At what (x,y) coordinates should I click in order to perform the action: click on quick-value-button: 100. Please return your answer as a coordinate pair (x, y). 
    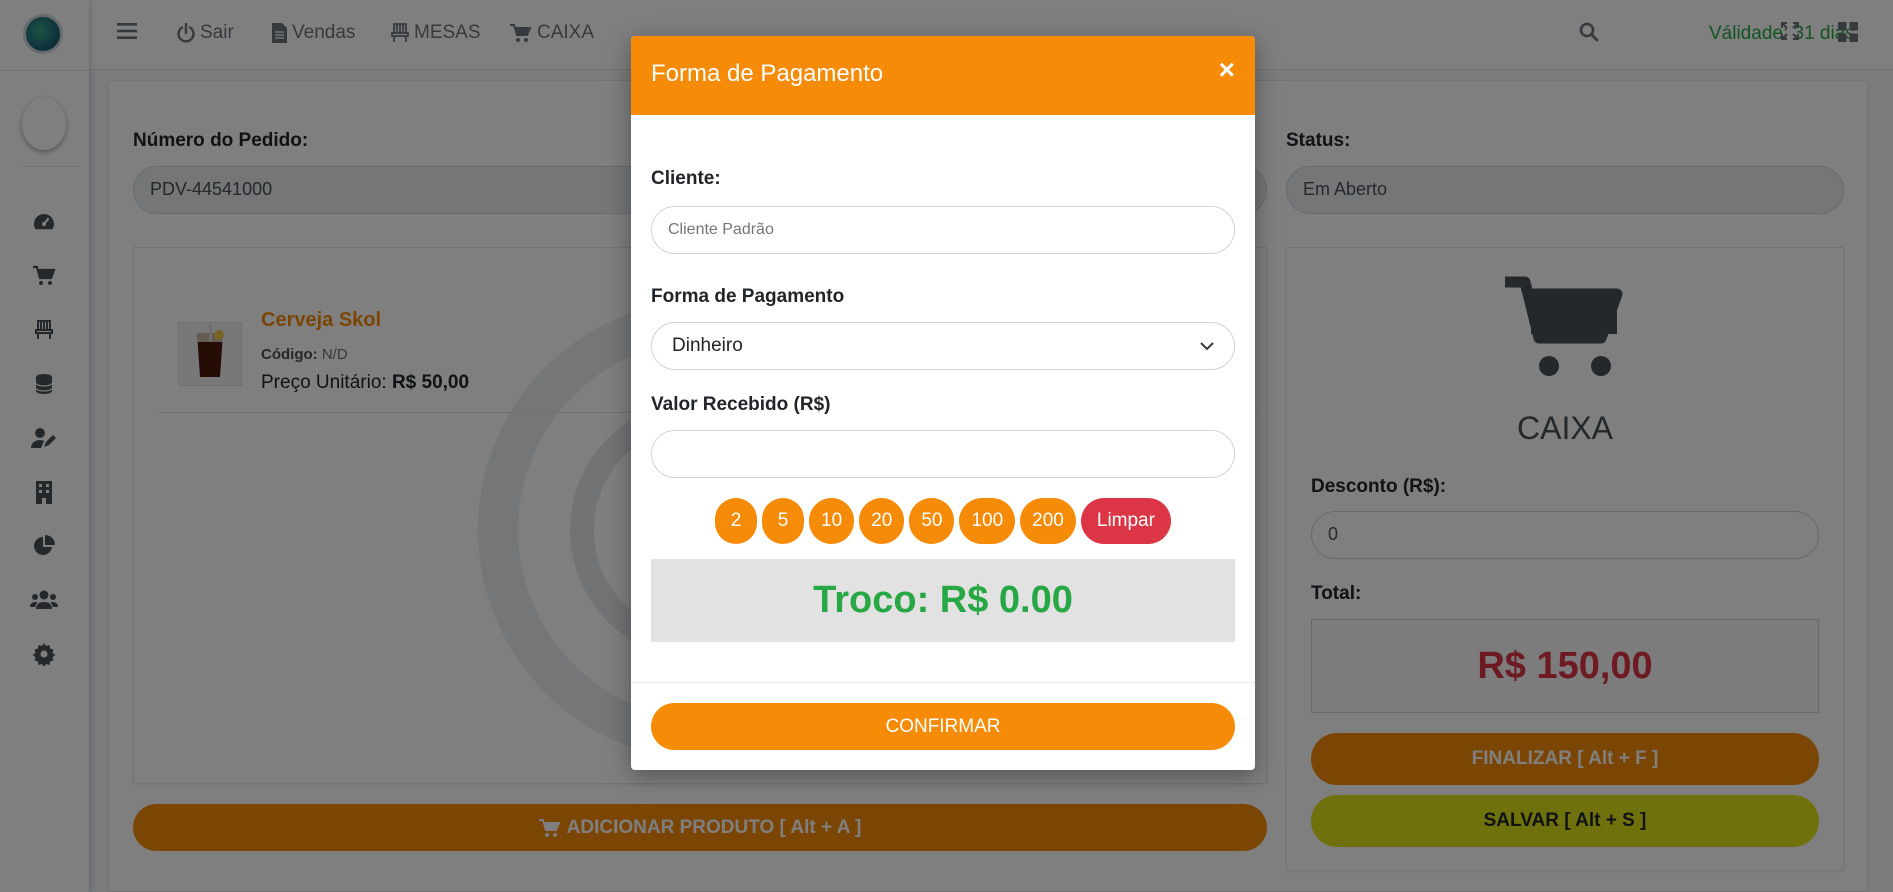
    Looking at the image, I should click on (987, 521).